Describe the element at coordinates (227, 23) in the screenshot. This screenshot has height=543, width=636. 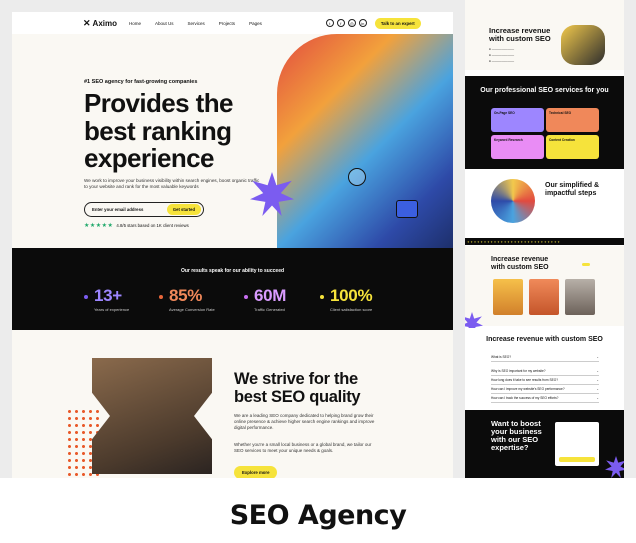
I see `nav-projects: Projects` at that location.